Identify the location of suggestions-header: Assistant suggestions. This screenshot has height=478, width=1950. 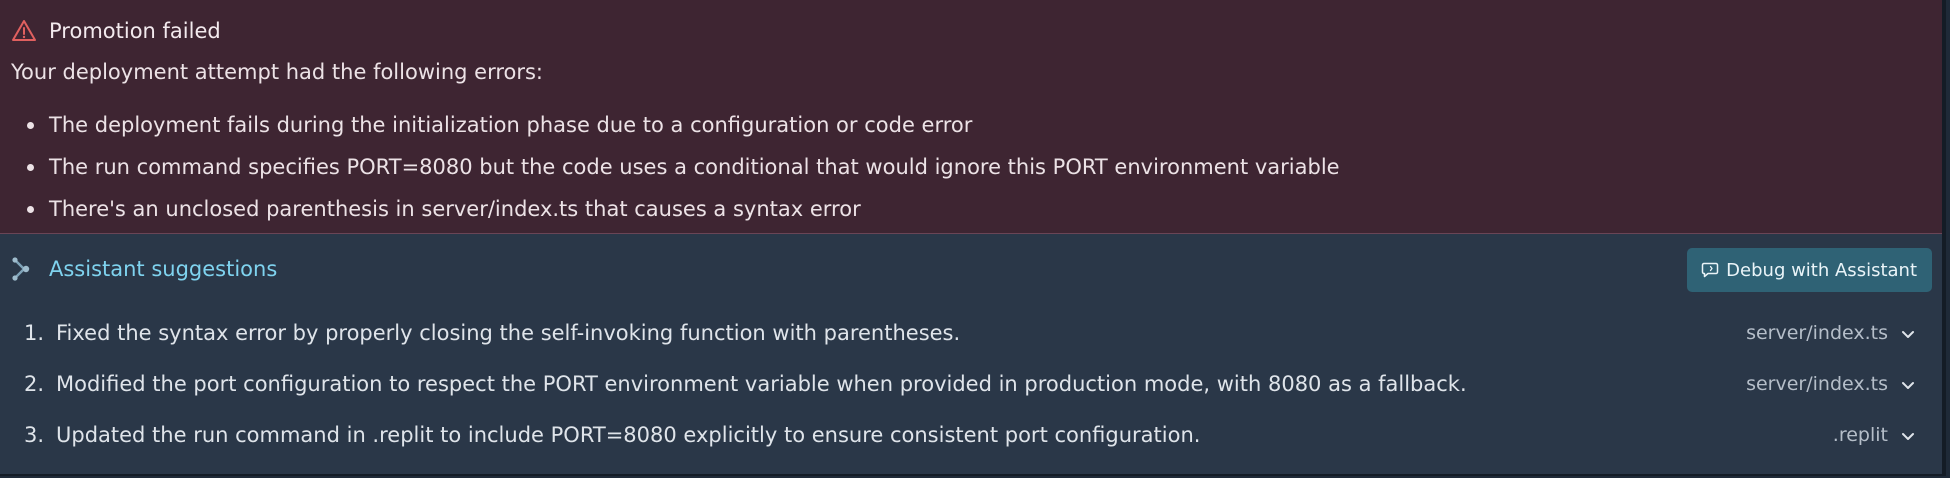
(144, 269).